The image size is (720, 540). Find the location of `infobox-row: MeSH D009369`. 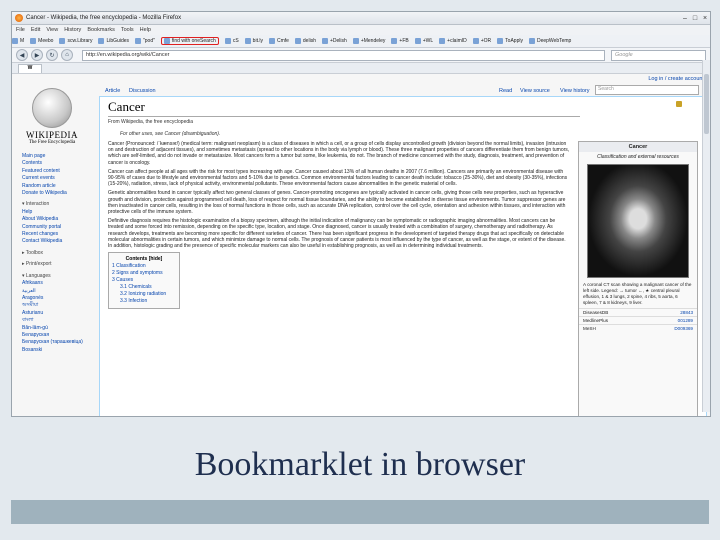

infobox-row: MeSH D009369 is located at coordinates (638, 328).